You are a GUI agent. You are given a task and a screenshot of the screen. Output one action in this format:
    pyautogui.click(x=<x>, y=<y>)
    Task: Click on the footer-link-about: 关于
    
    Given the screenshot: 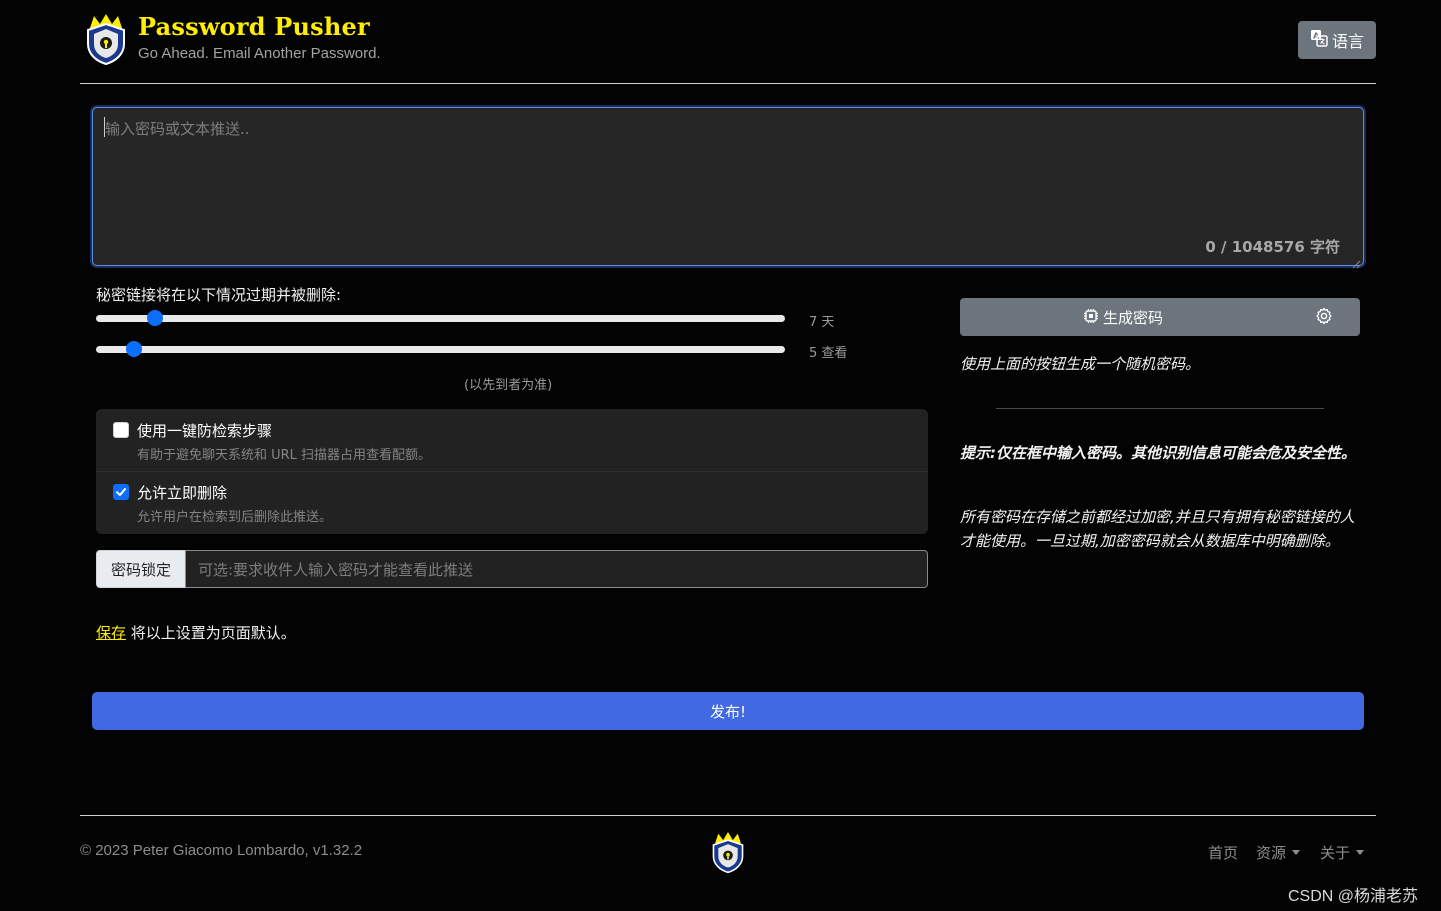 What is the action you would take?
    pyautogui.click(x=1342, y=852)
    